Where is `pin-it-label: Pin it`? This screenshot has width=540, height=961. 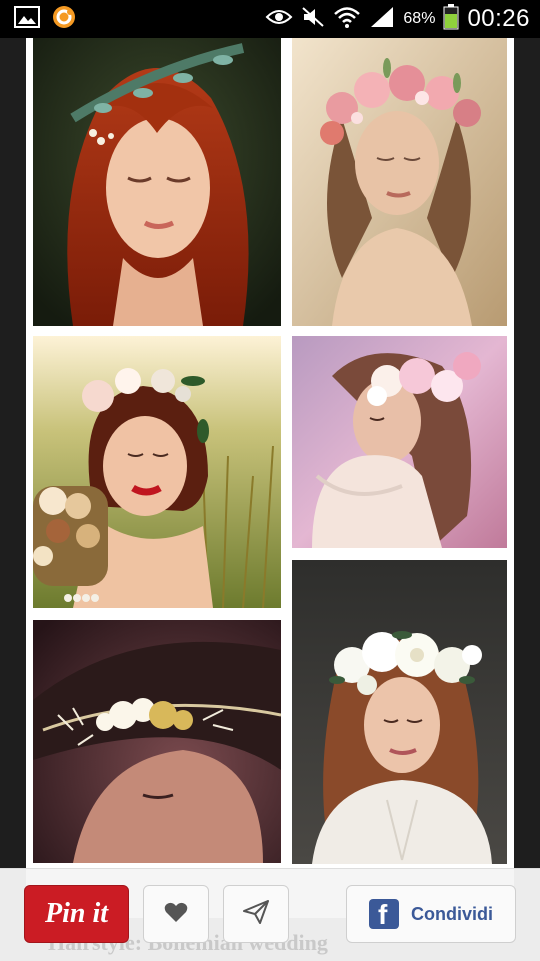
pin-it-label: Pin it is located at coordinates (76, 913).